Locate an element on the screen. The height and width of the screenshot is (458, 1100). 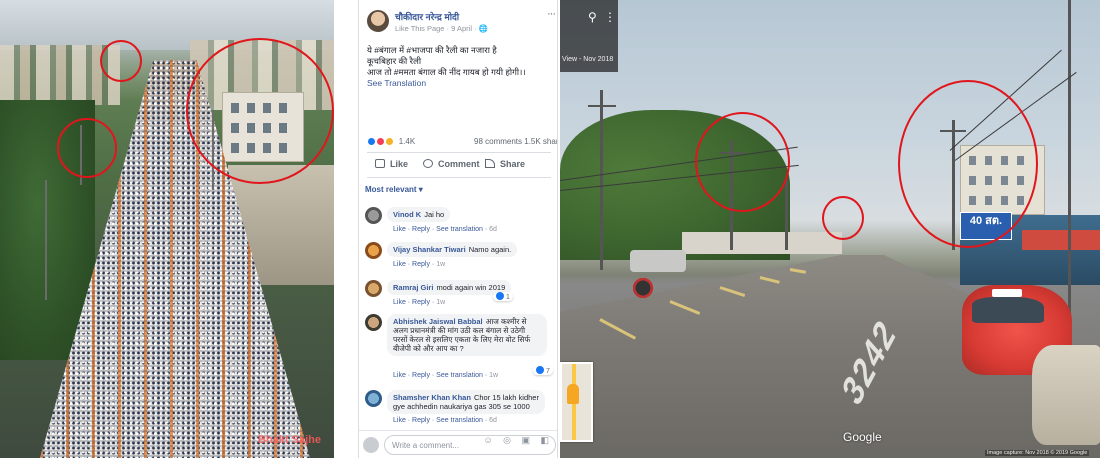
comment-bubble: Vinod K Jai ho is located at coordinates (419, 214).